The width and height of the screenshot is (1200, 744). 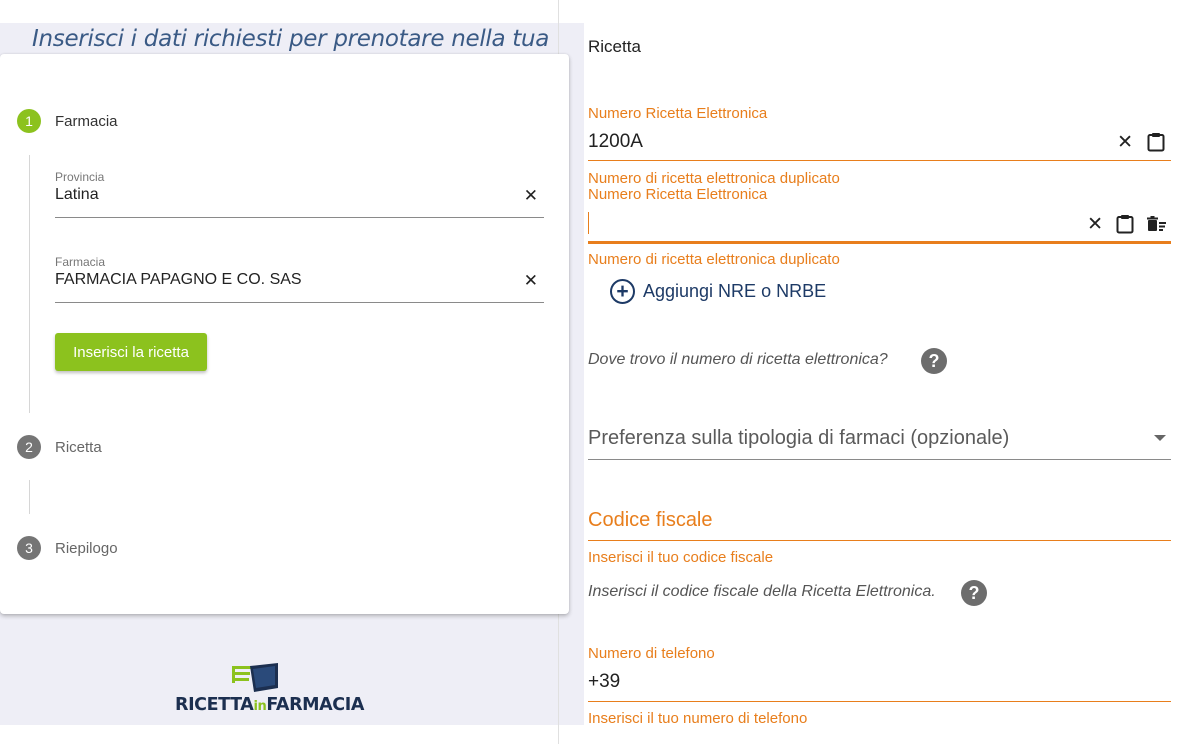 What do you see at coordinates (178, 280) in the screenshot?
I see `farmacia-value: FARMACIA PAPAGNO E CO. SAS` at bounding box center [178, 280].